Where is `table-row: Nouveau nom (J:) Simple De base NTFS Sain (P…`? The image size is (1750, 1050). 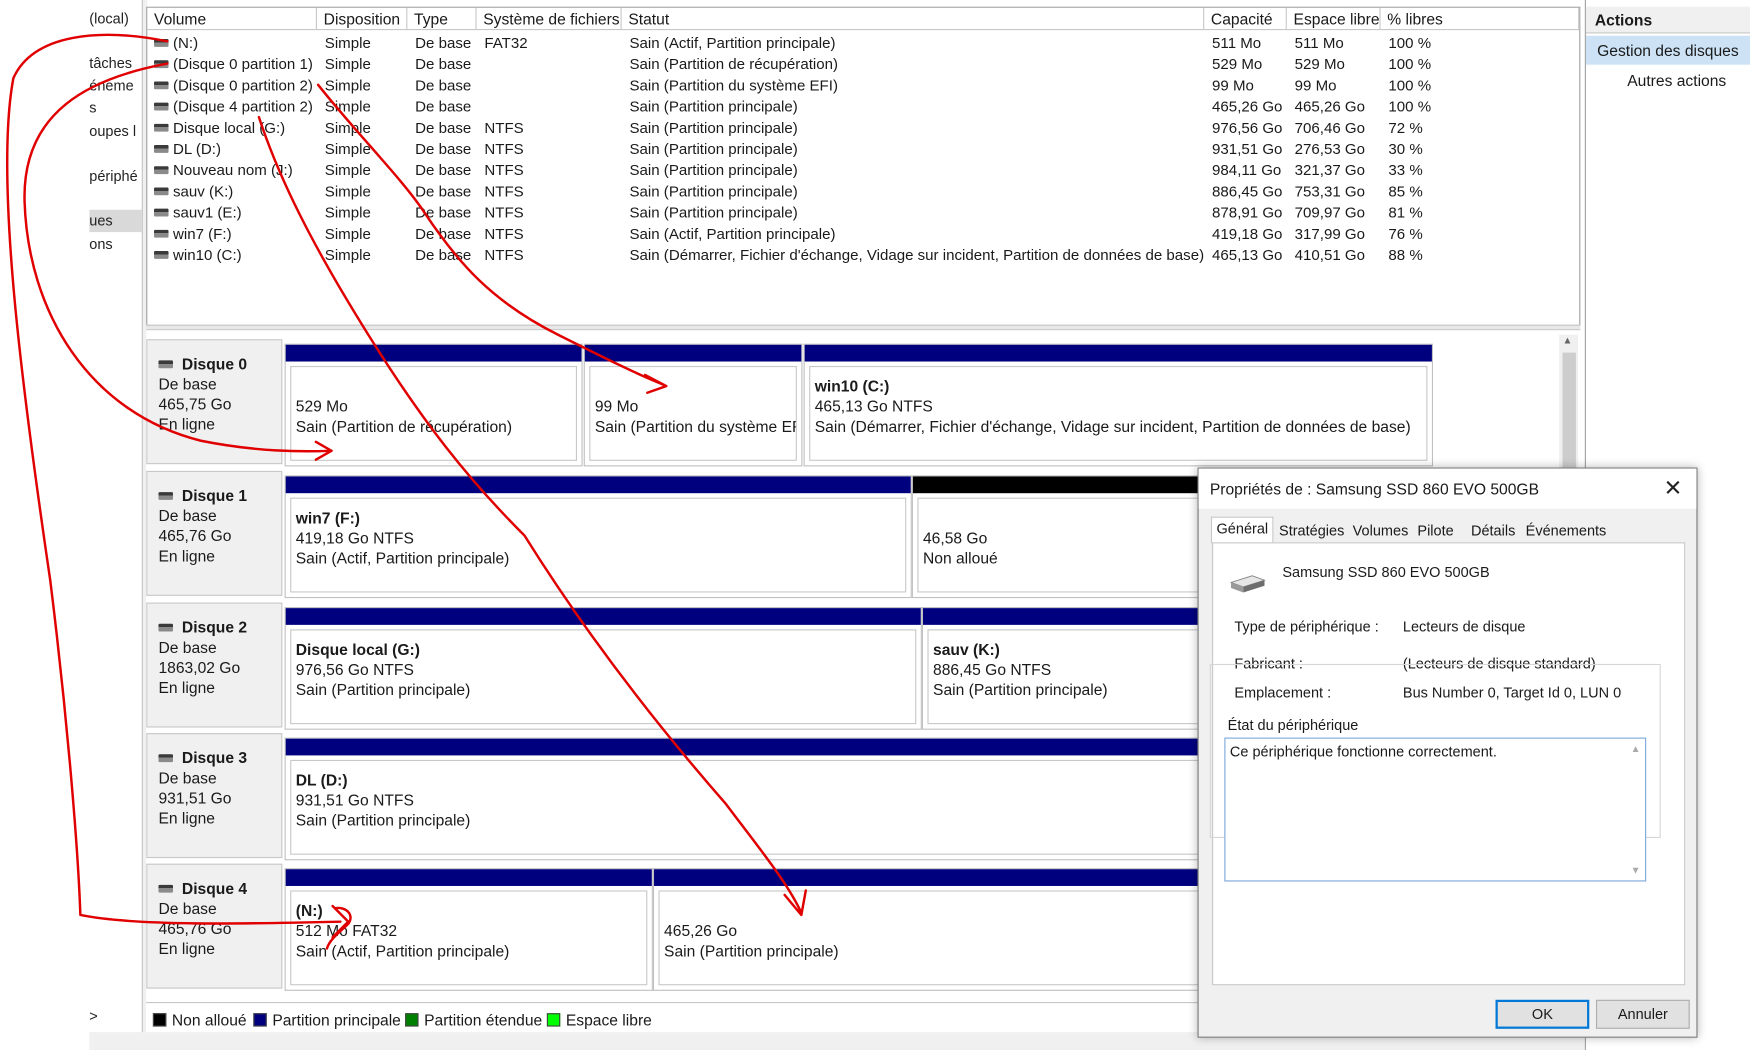
table-row: Nouveau nom (J:) Simple De base NTFS Sain (P… is located at coordinates (863, 170).